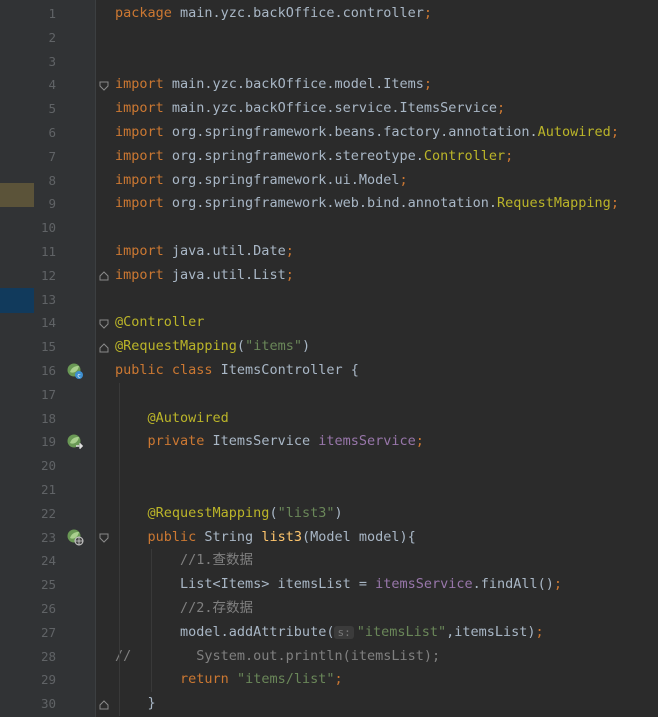 Image resolution: width=658 pixels, height=717 pixels. I want to click on token-str: "items/list", so click(285, 679).